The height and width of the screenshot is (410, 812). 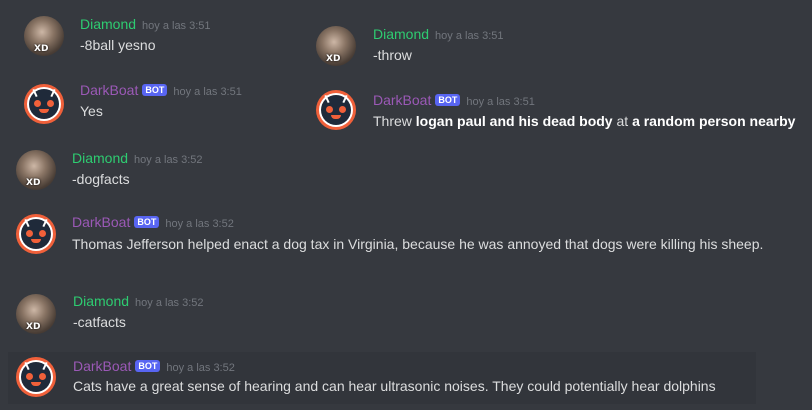 What do you see at coordinates (392, 55) in the screenshot?
I see `message-text: -throw` at bounding box center [392, 55].